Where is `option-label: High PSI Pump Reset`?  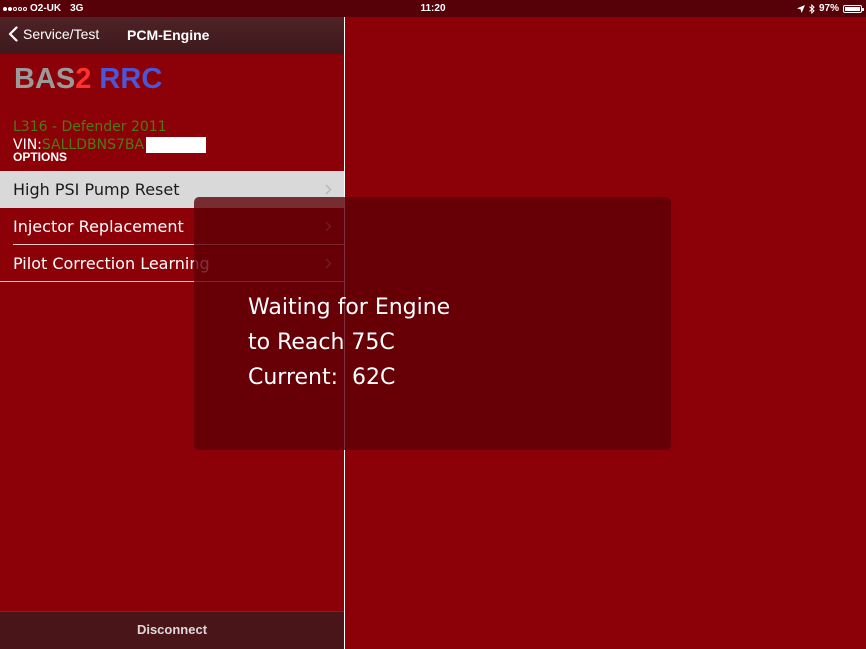 option-label: High PSI Pump Reset is located at coordinates (96, 189).